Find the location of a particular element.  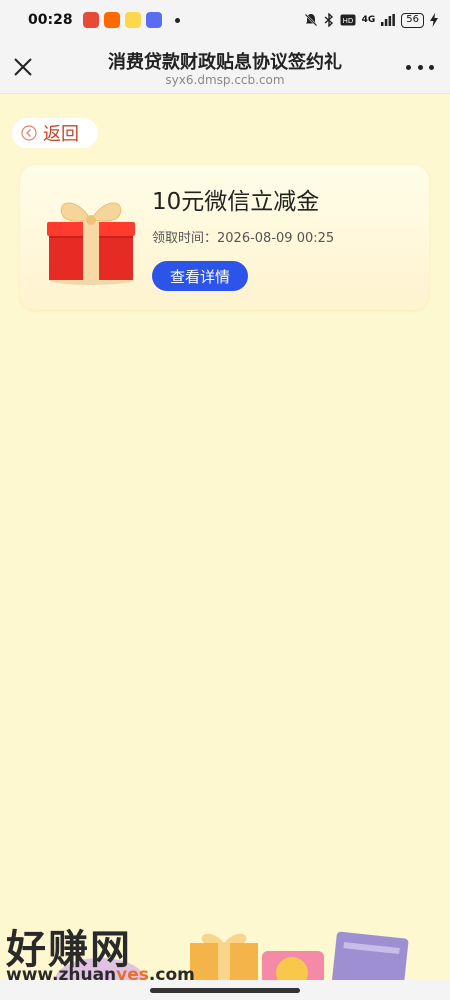

network-type: 4G is located at coordinates (368, 20).